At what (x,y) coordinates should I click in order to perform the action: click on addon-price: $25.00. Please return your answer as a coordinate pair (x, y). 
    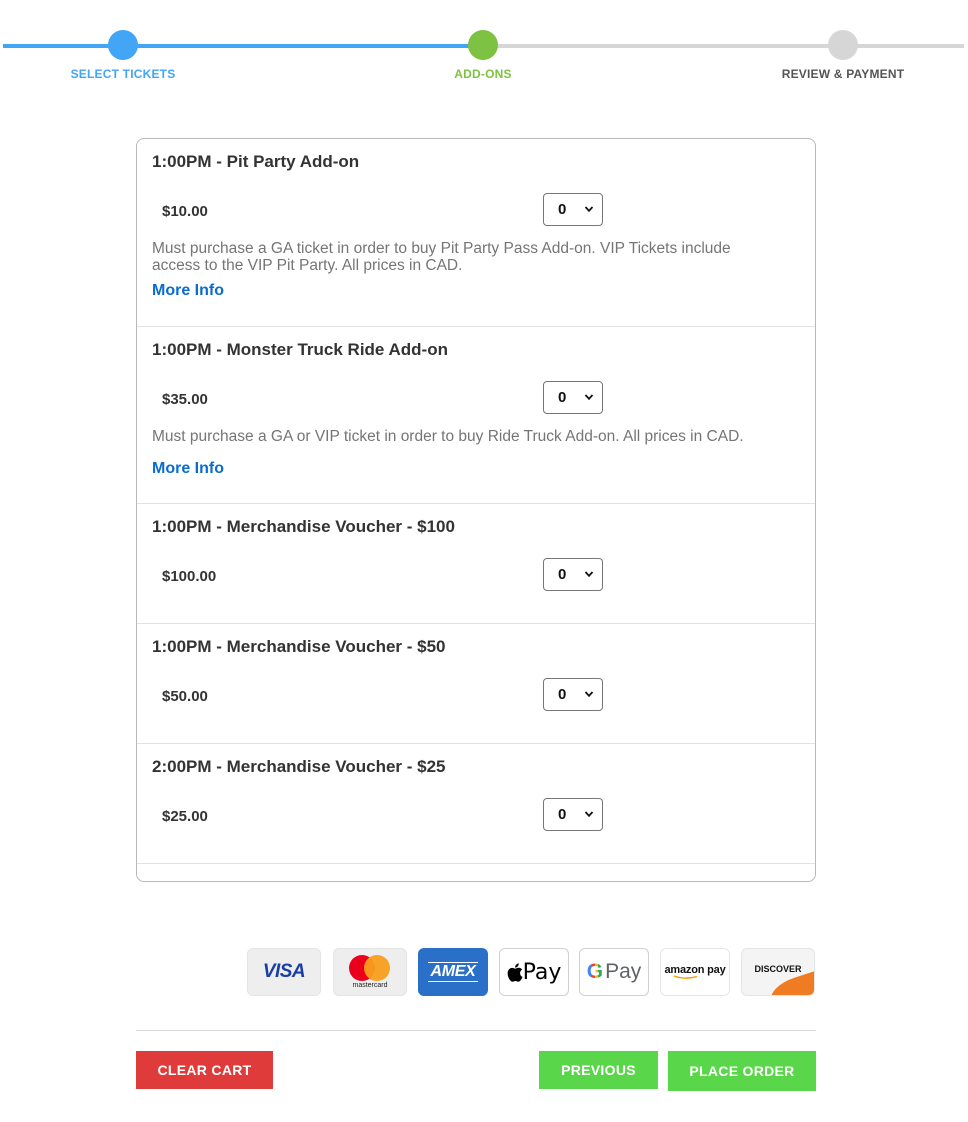
    Looking at the image, I should click on (185, 816).